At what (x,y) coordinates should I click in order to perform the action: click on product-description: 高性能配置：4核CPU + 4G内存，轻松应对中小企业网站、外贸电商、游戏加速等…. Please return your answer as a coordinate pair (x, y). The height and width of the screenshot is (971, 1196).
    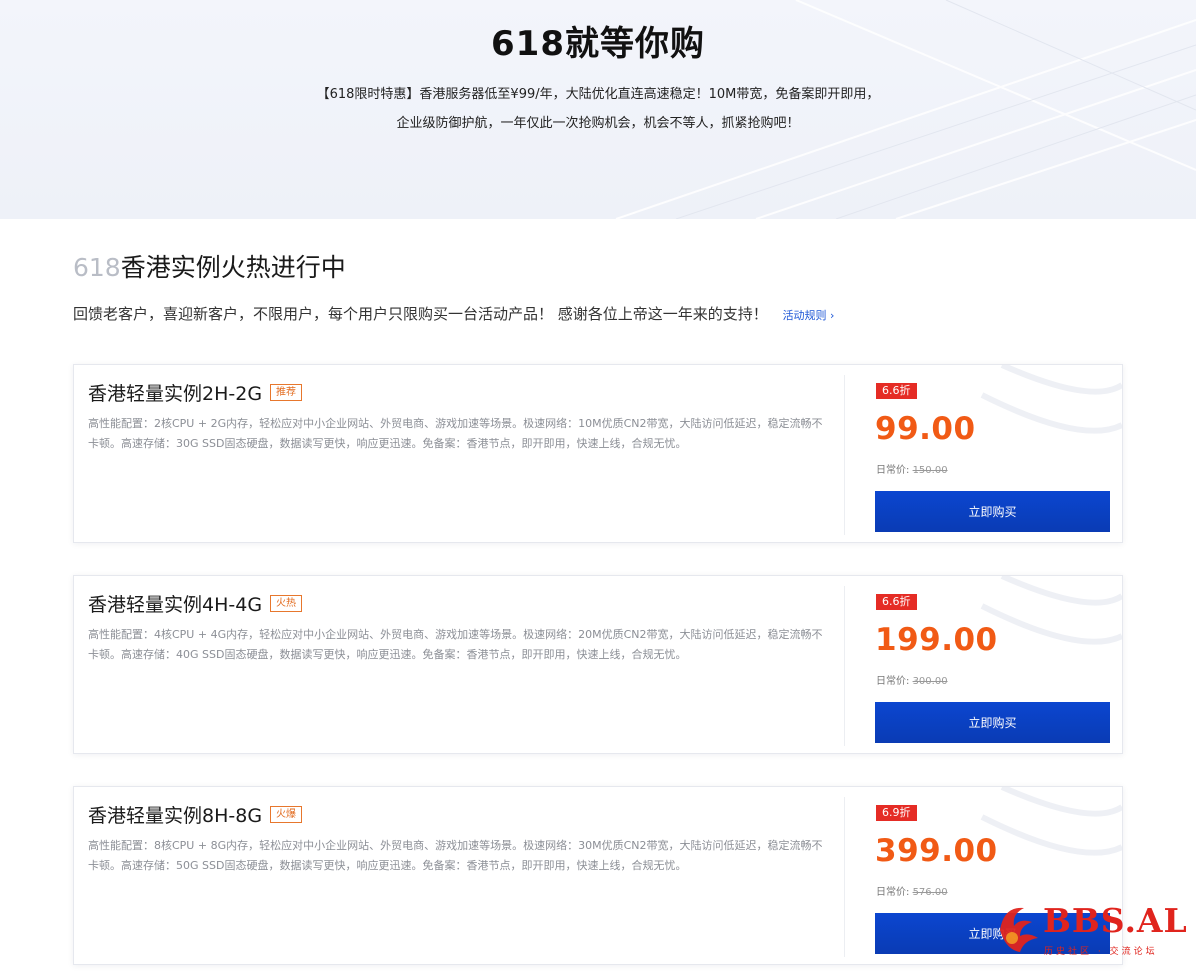
    Looking at the image, I should click on (455, 644).